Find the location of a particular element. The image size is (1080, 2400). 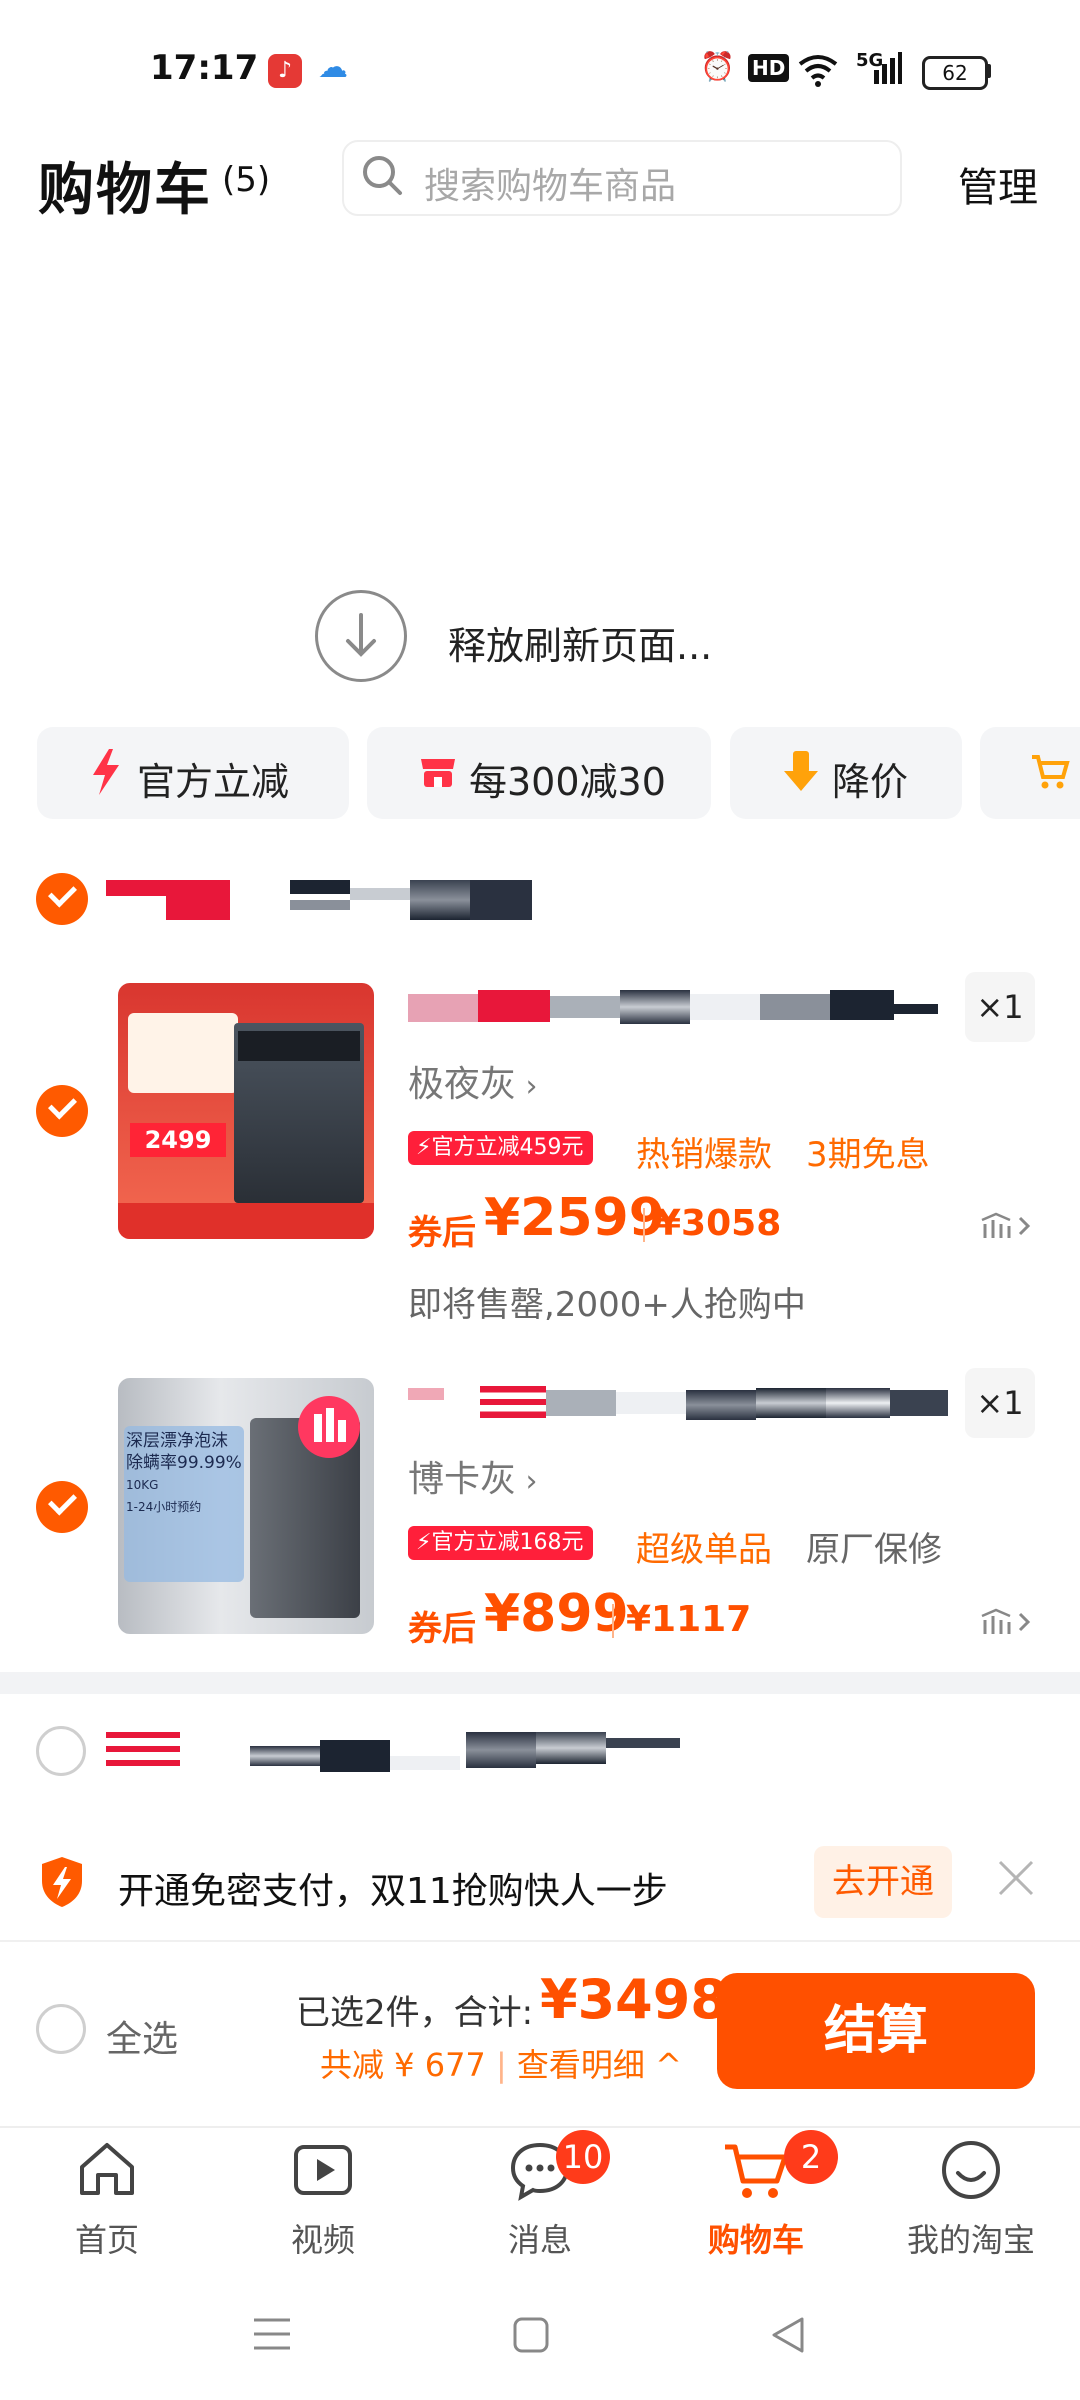

signal-icon is located at coordinates (888, 68).